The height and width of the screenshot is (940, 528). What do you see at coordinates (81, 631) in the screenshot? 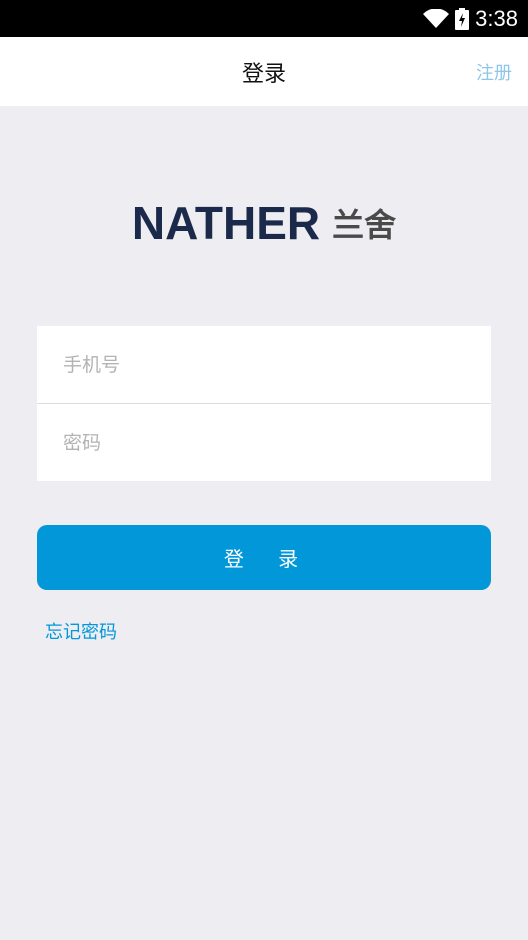
I see `forgot-password-link: 忘记密码` at bounding box center [81, 631].